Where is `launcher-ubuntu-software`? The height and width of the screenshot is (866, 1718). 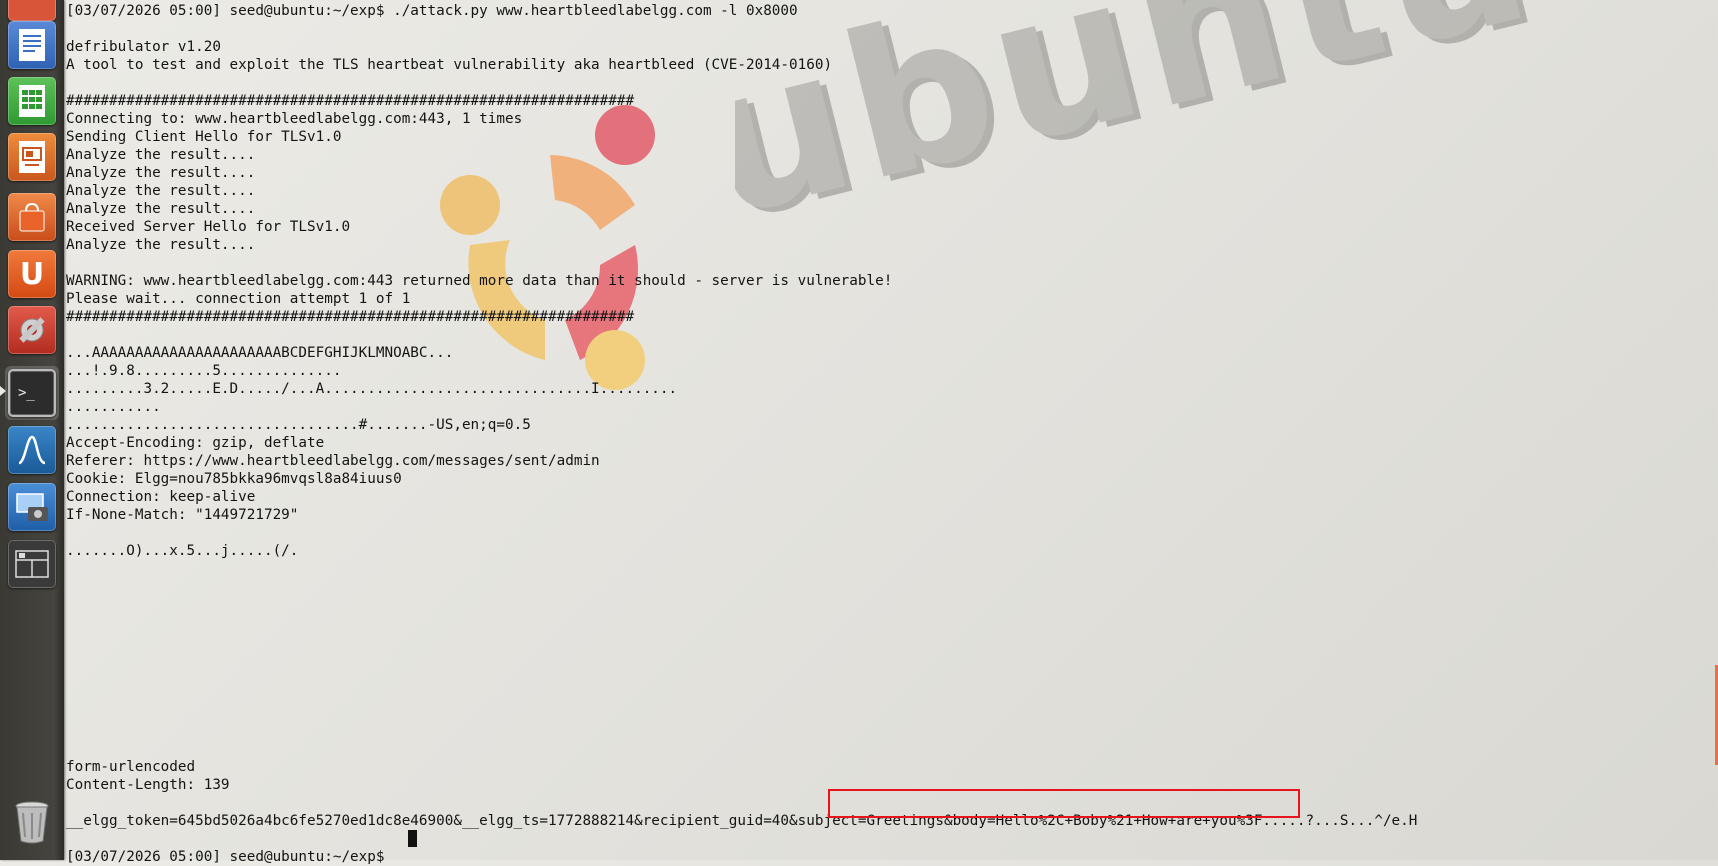 launcher-ubuntu-software is located at coordinates (32, 217).